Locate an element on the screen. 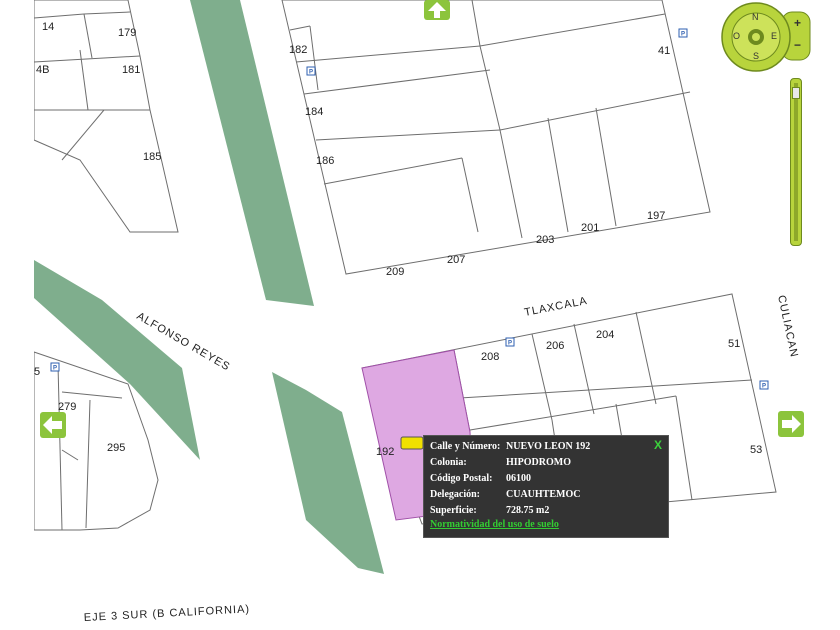 The width and height of the screenshot is (840, 630). lot-number: 209 is located at coordinates (395, 272).